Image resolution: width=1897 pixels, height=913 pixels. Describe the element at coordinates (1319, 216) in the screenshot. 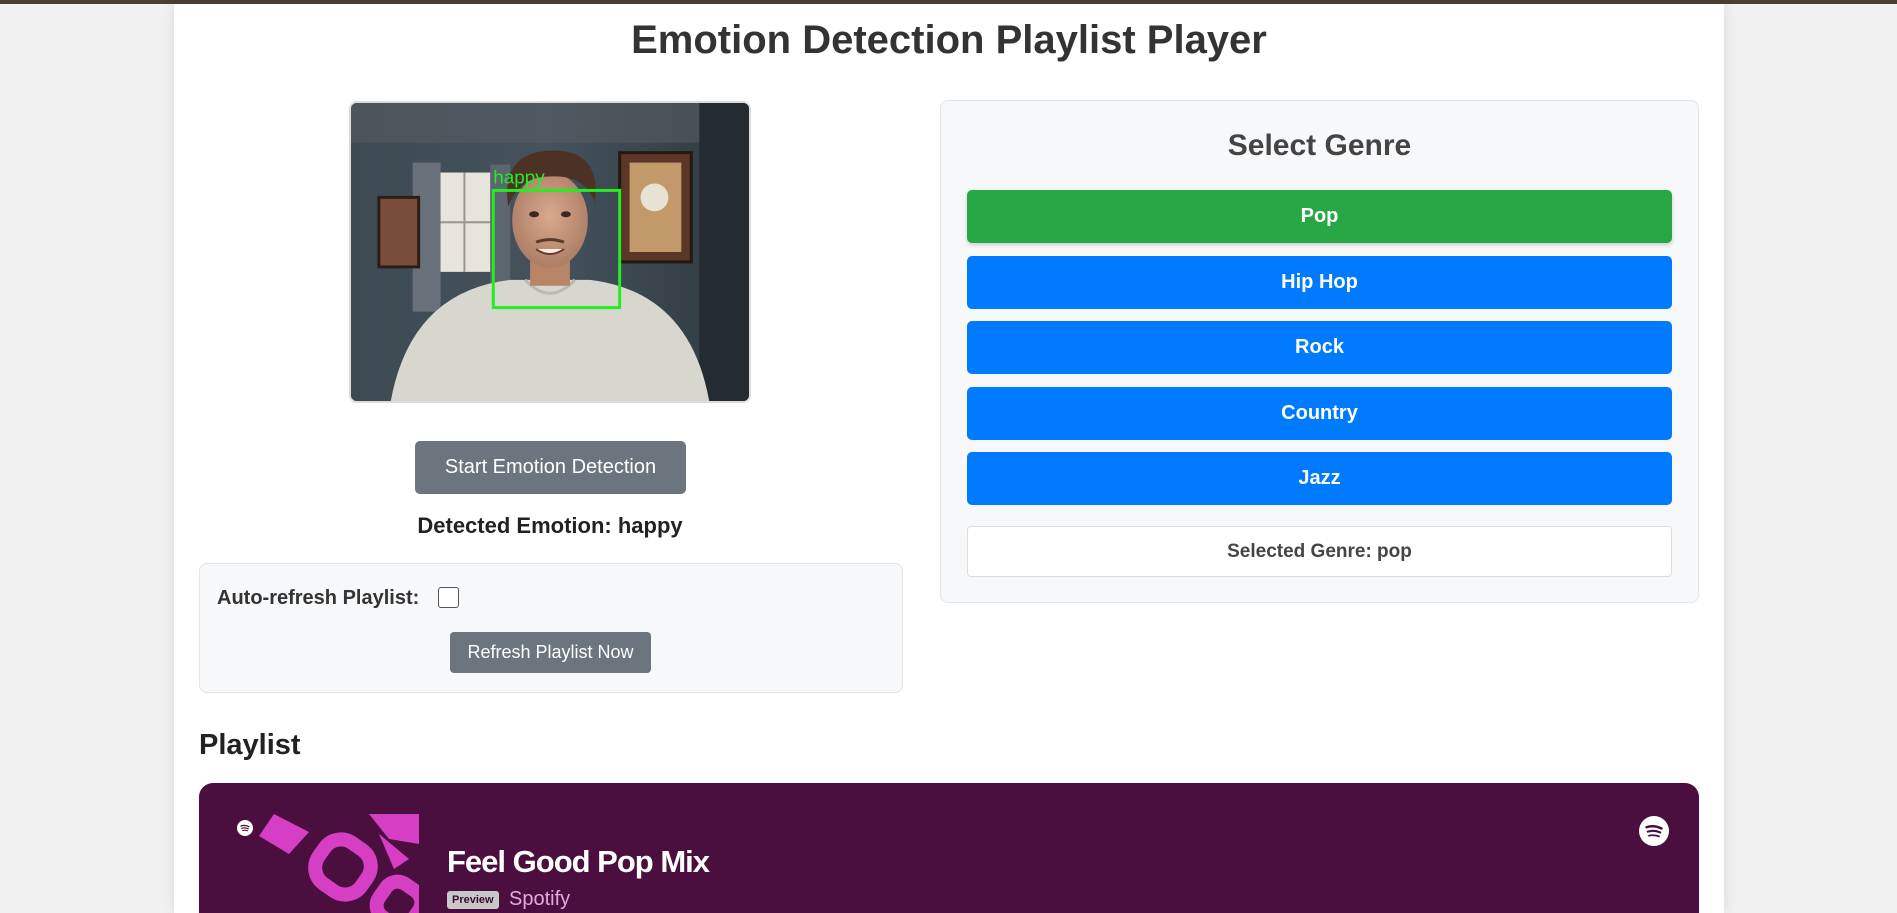

I see `genre-button-pop: Pop` at that location.